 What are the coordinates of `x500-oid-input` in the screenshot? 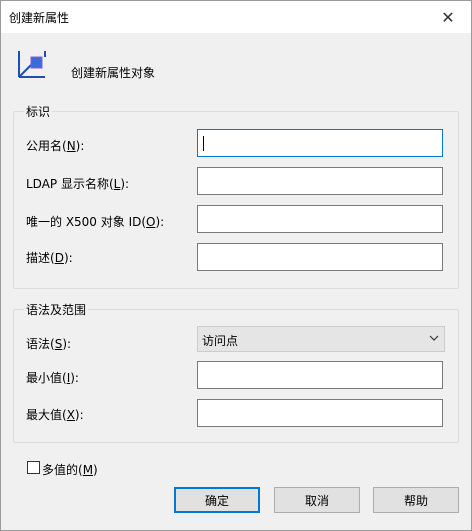 It's located at (320, 219).